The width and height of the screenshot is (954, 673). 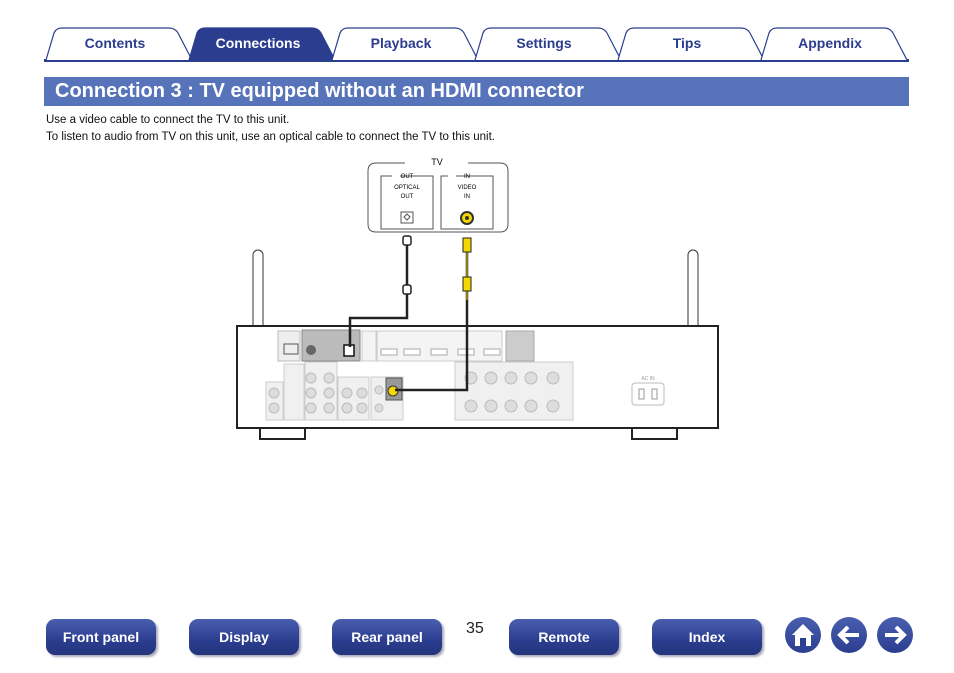 I want to click on optical-out-label: OUT, so click(x=407, y=197).